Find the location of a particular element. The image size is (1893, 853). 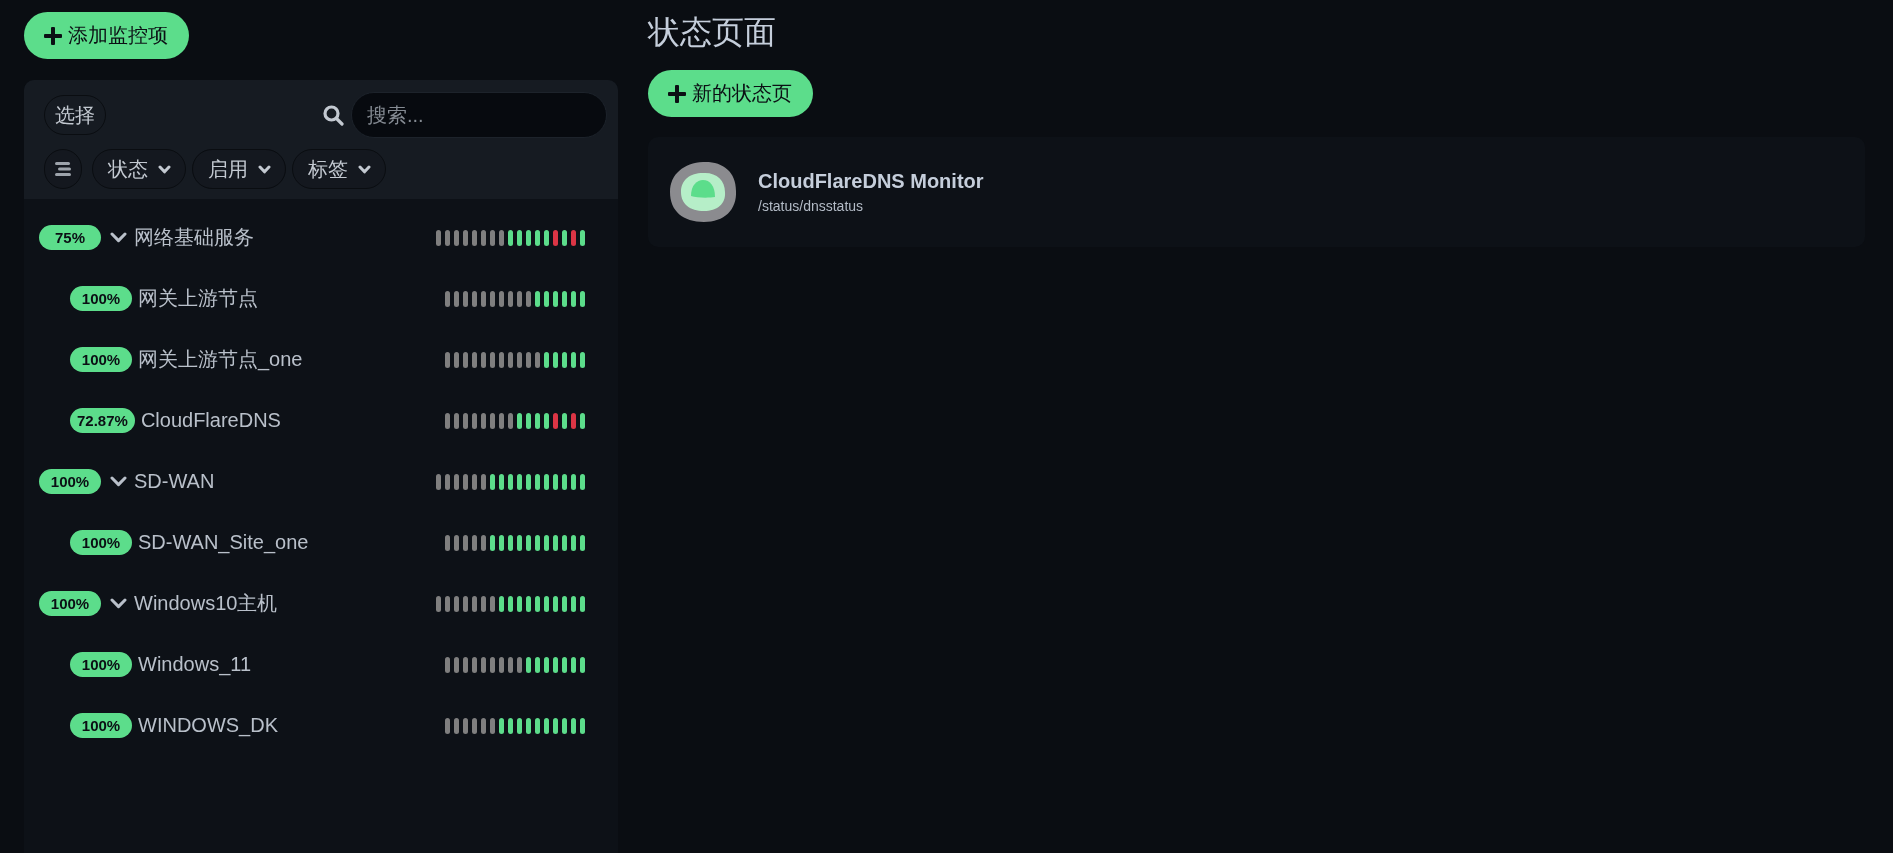

monitor-name: WINDOWS_DK is located at coordinates (208, 725).